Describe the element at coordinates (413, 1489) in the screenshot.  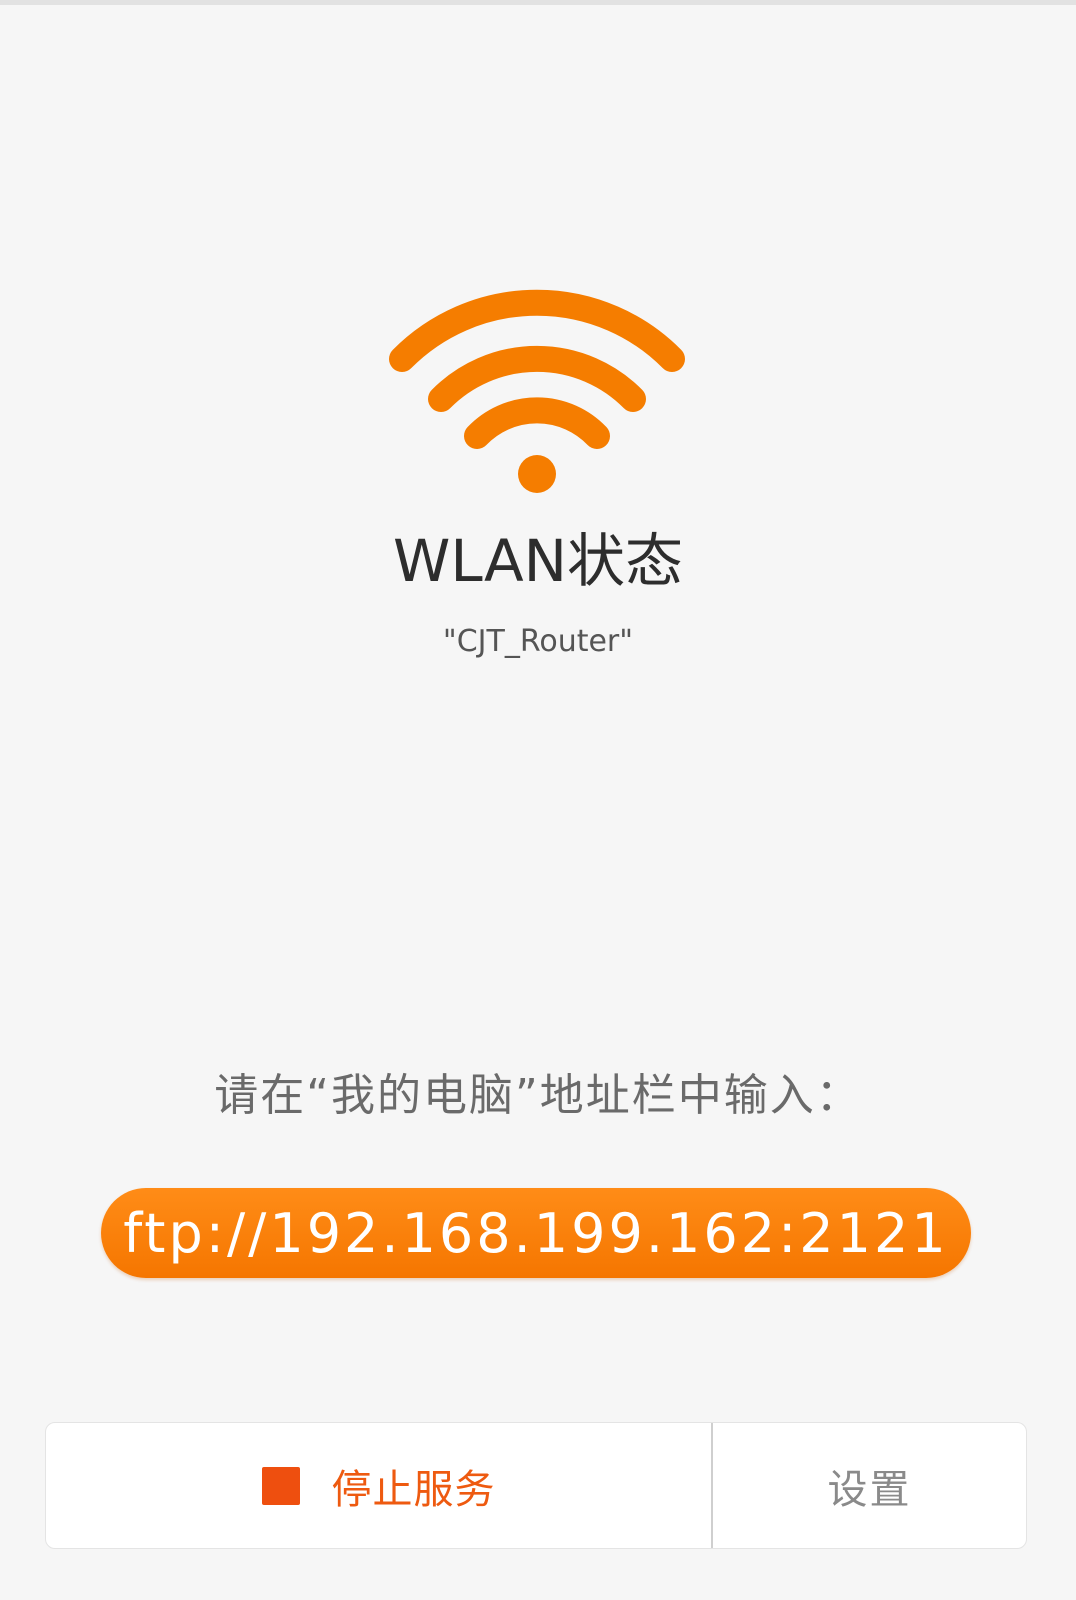
I see `stop-service-label: 停止服务` at that location.